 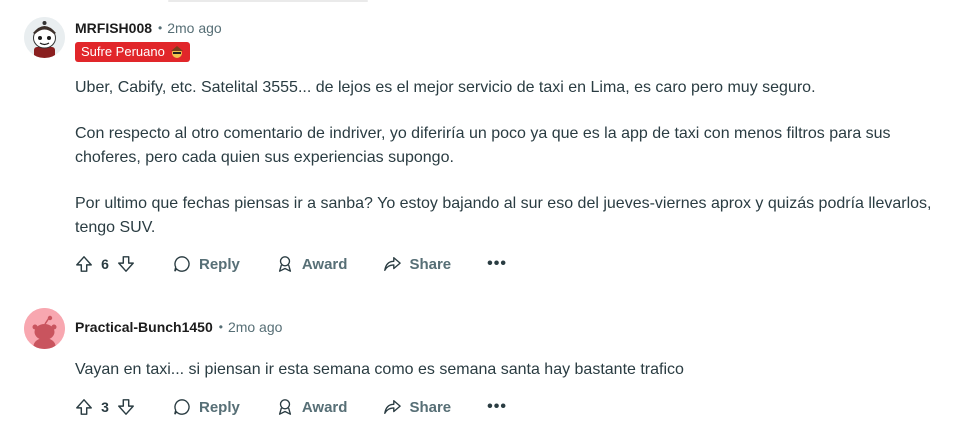 I want to click on username: MRFISH008, so click(x=113, y=28).